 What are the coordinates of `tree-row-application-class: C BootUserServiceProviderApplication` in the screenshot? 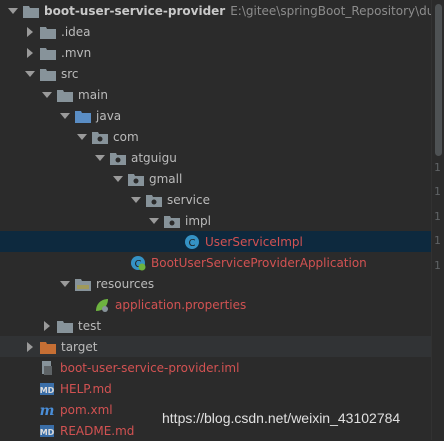 It's located at (216, 262).